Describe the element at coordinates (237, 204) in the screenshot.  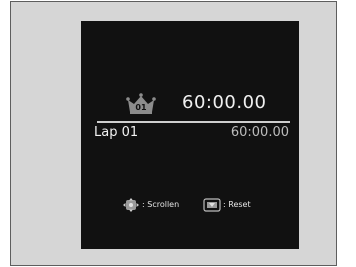
I see `reset-hint-text: : Reset` at that location.